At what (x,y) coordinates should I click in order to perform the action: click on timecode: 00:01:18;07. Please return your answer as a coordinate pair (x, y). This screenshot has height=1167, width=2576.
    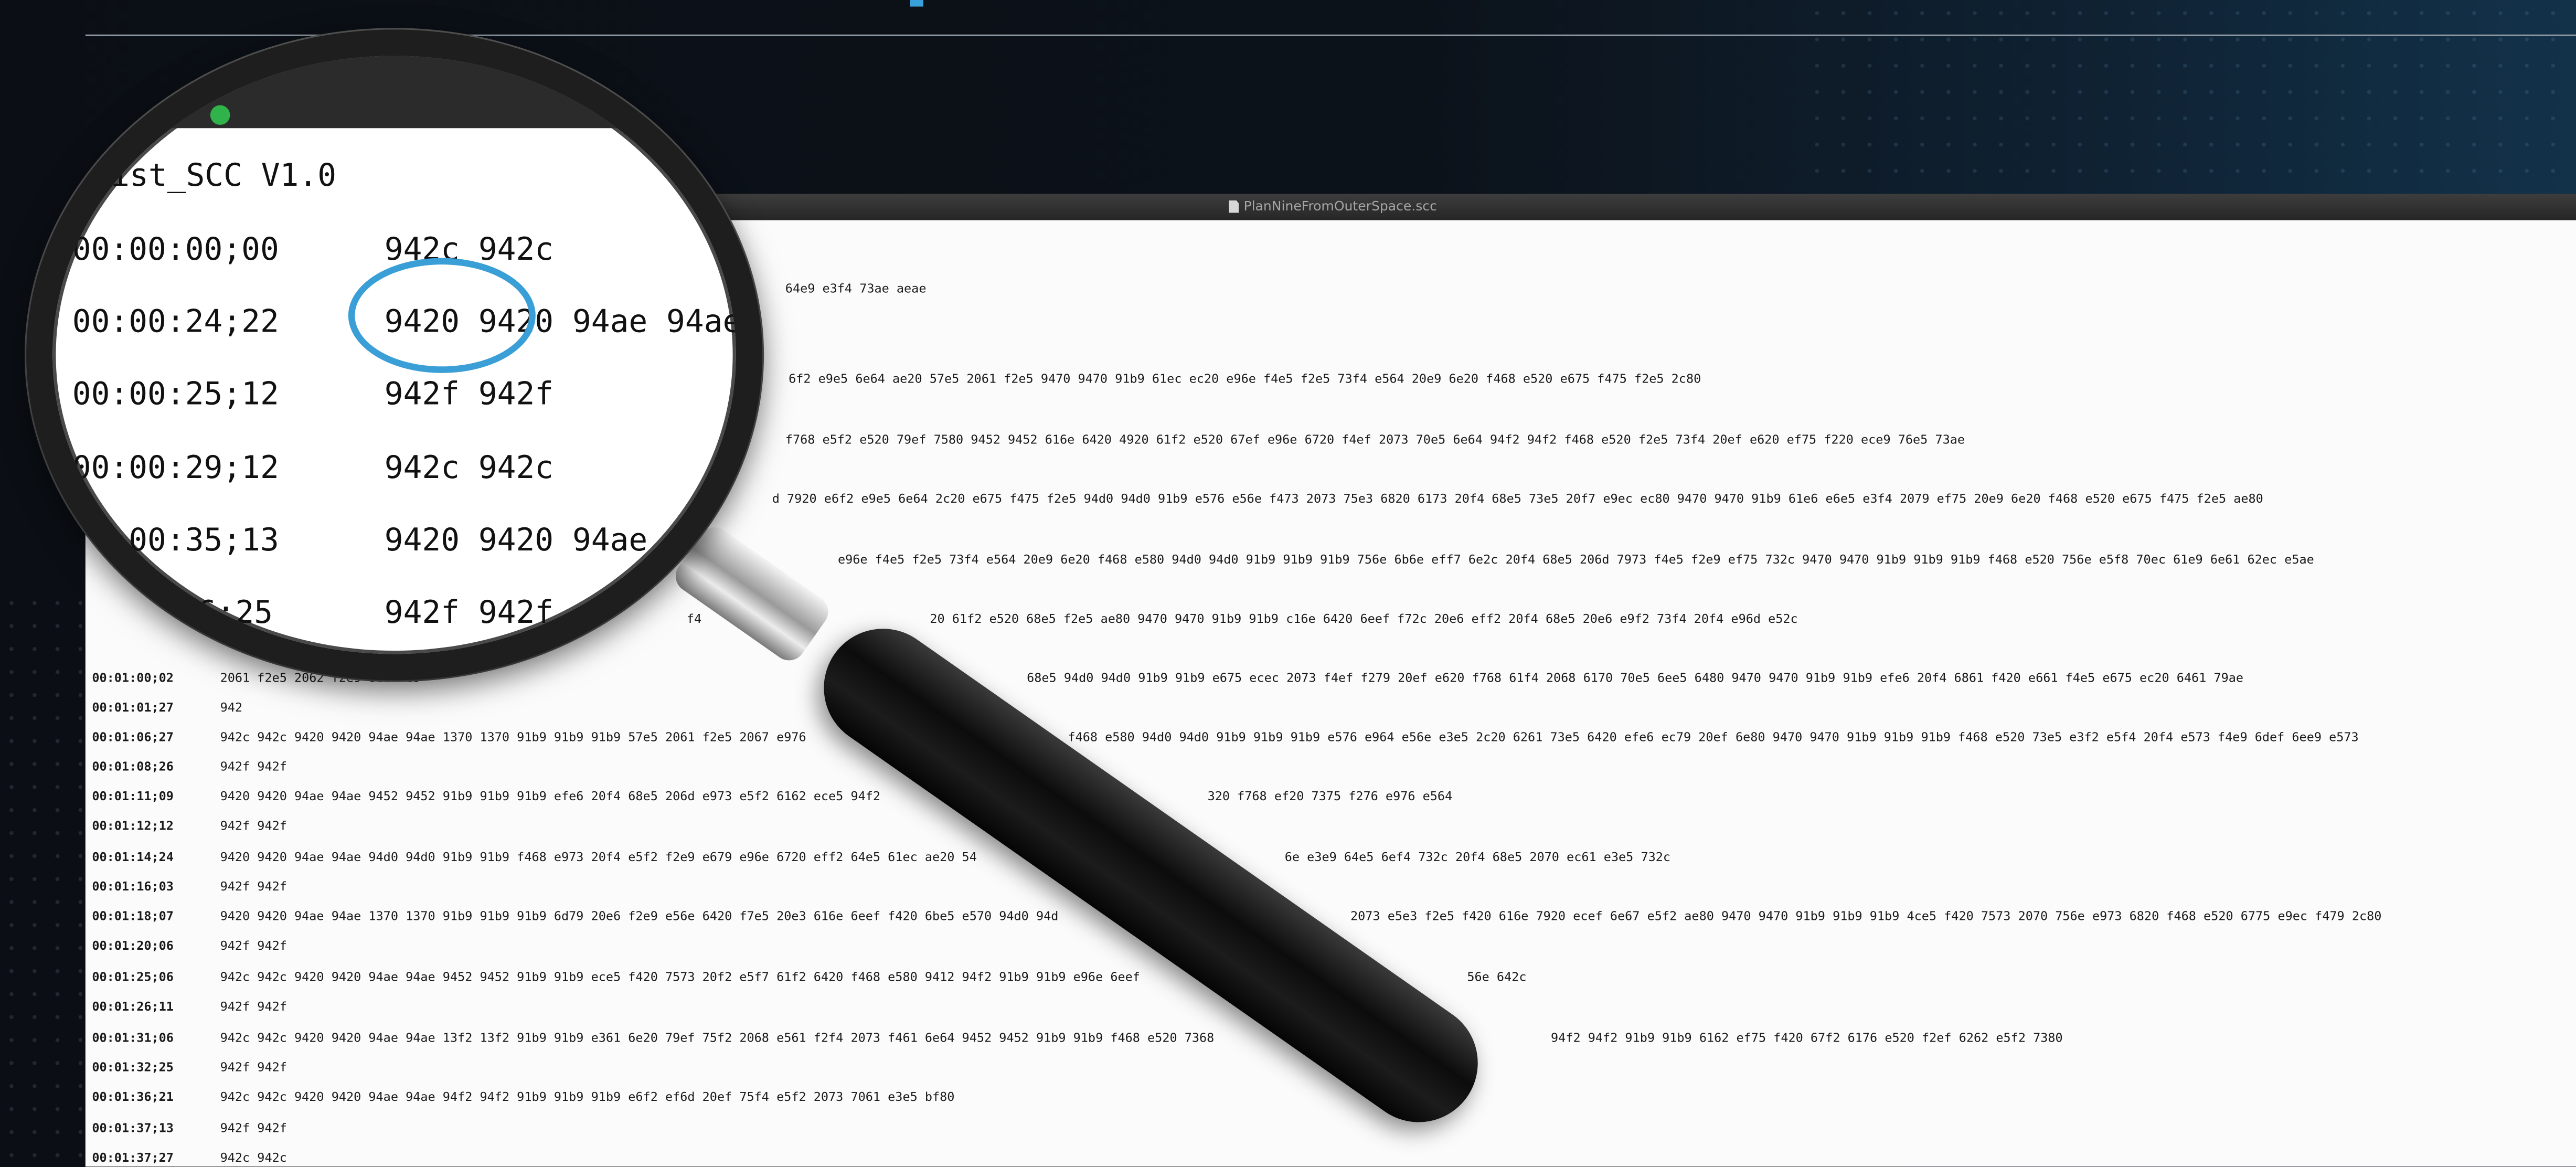
    Looking at the image, I should click on (133, 916).